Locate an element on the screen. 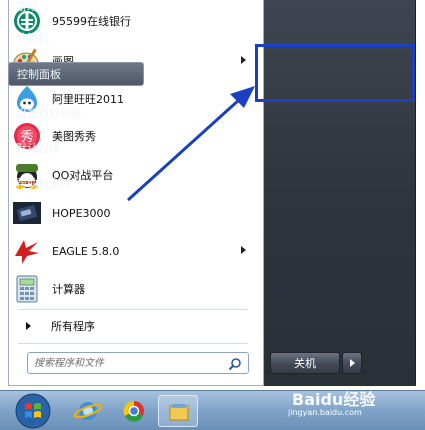 The image size is (425, 430). baidu-watermark: Baidu经验 jingyan.baidu.com is located at coordinates (350, 407).